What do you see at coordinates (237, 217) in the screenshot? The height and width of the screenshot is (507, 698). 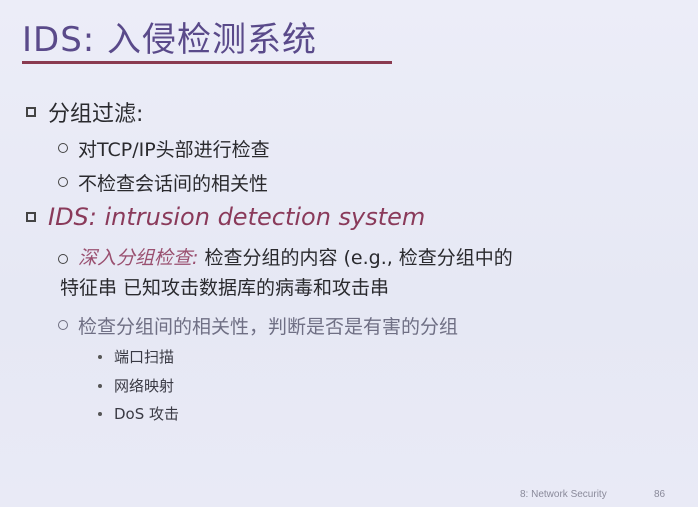 I see `bullet-label: IDS: intrusion detection system` at bounding box center [237, 217].